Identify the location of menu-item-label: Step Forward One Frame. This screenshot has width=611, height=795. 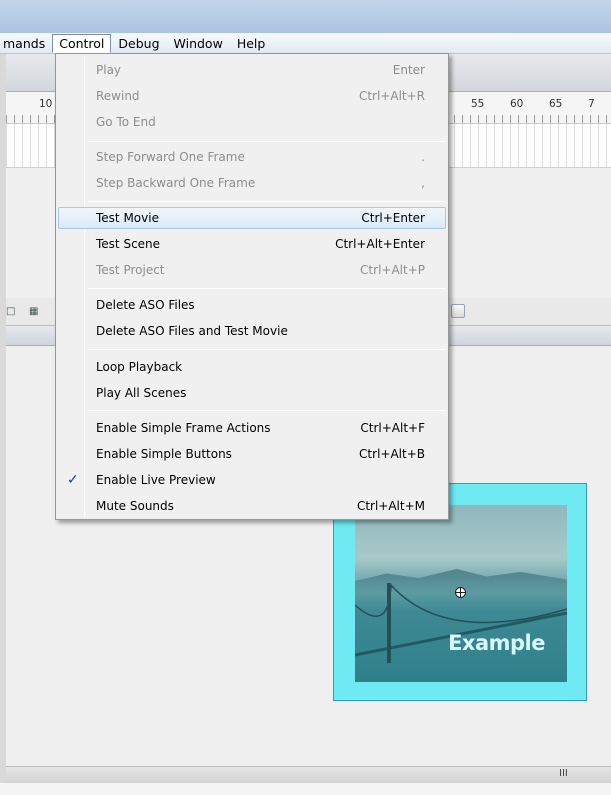
(170, 157).